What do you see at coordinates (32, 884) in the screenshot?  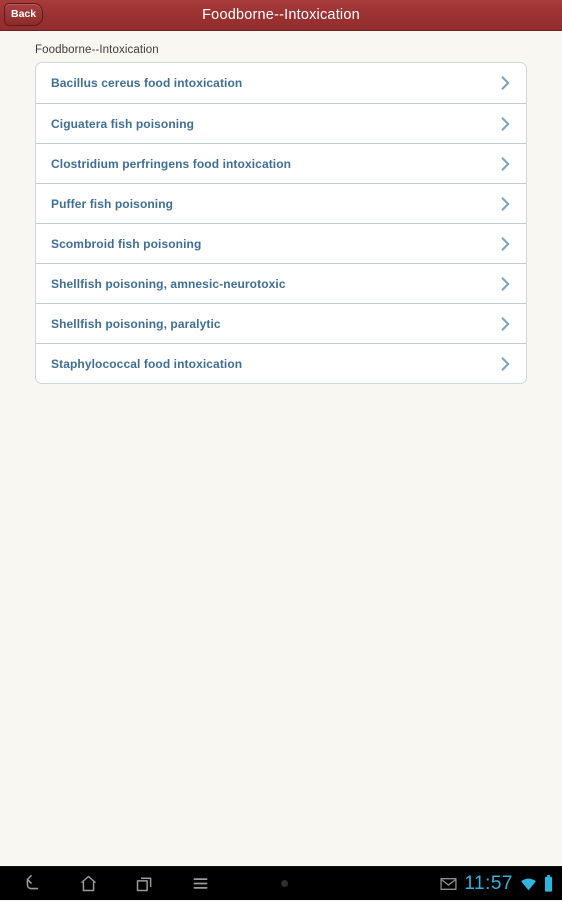 I see `back-arrow-icon` at bounding box center [32, 884].